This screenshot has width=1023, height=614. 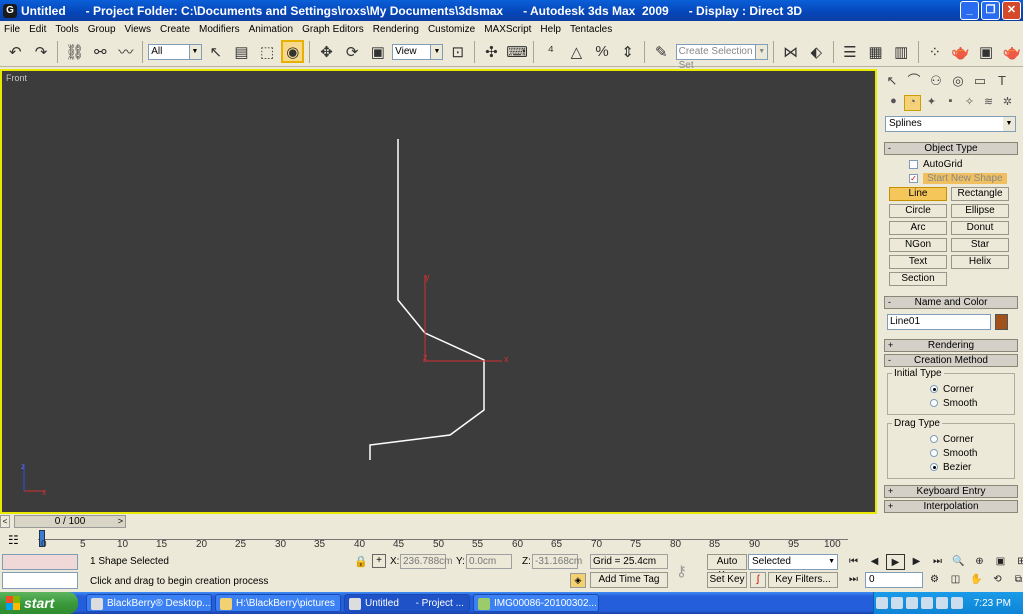 I want to click on time-slider-thumb: 0 / 100 >, so click(x=70, y=521).